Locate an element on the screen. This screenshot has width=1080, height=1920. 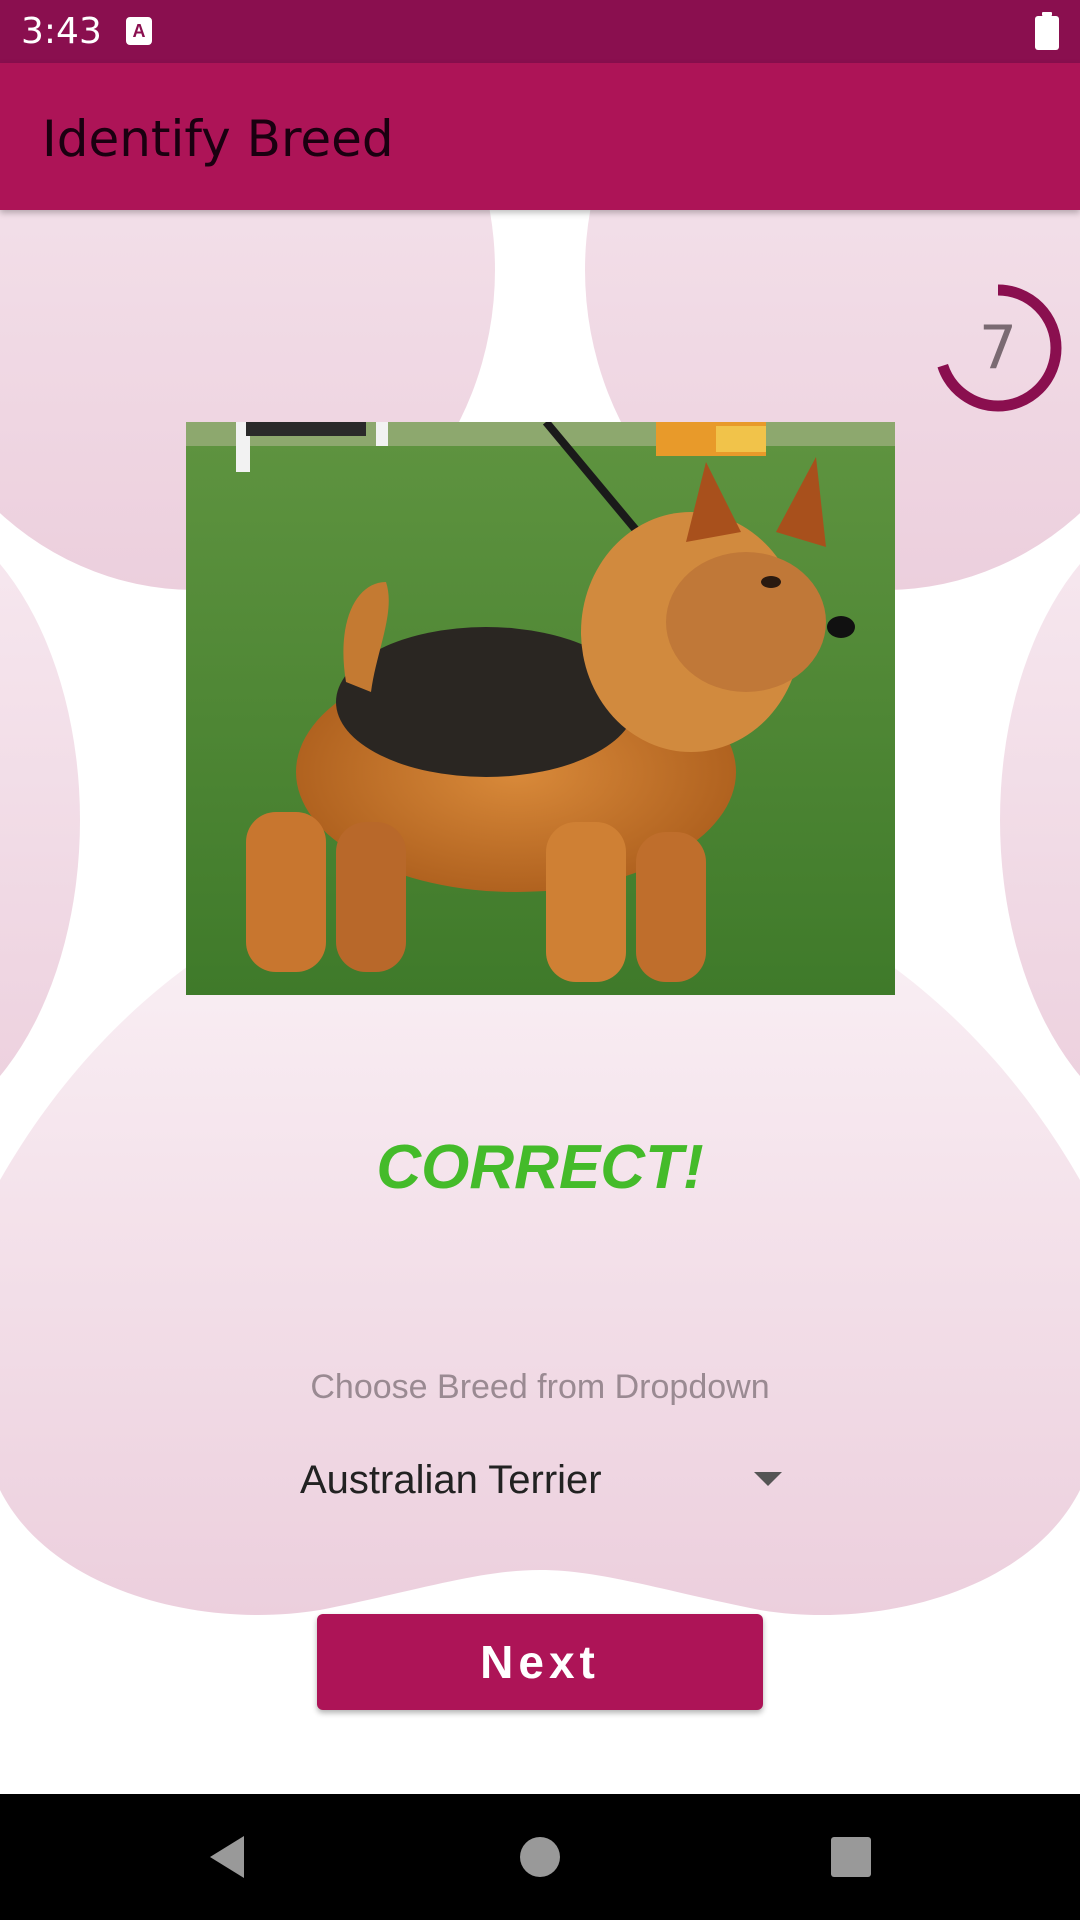
status-bar: 3:43 A is located at coordinates (540, 31).